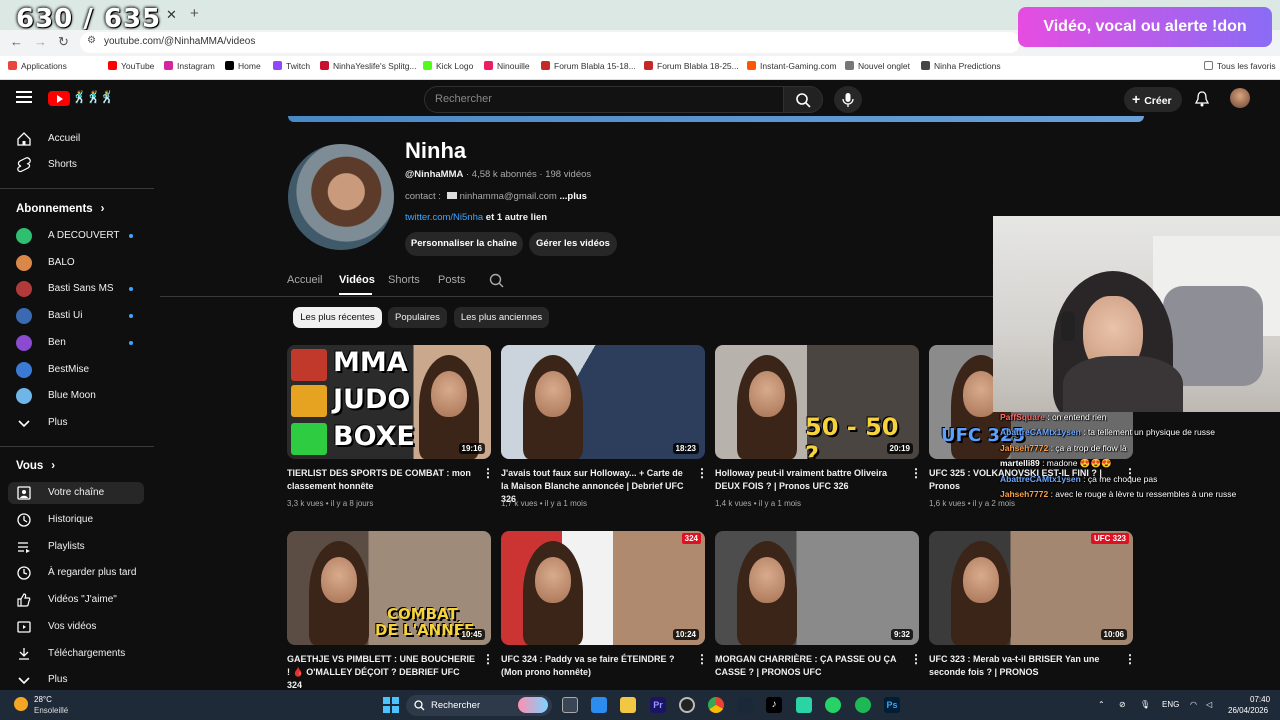  I want to click on weather-temperature: 28°C, so click(43, 699).